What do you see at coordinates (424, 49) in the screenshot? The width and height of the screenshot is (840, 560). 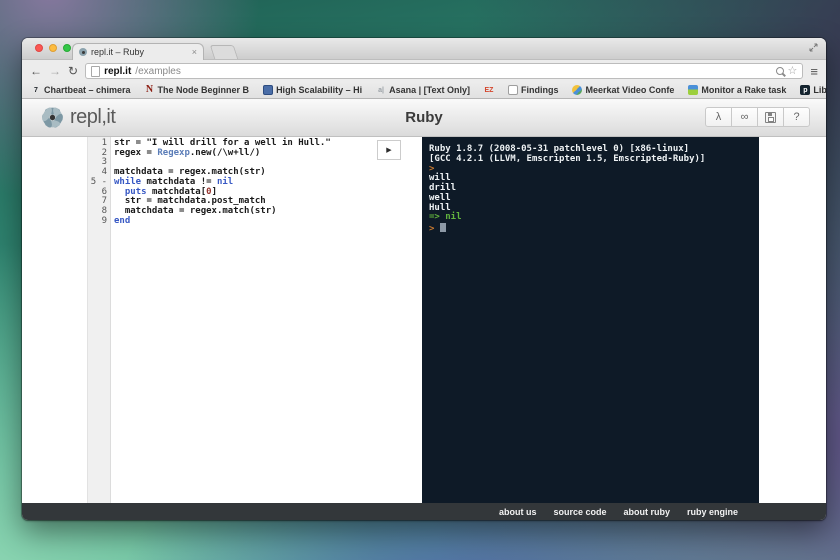 I see `browser-titlebar: repl.it – Ruby ×` at bounding box center [424, 49].